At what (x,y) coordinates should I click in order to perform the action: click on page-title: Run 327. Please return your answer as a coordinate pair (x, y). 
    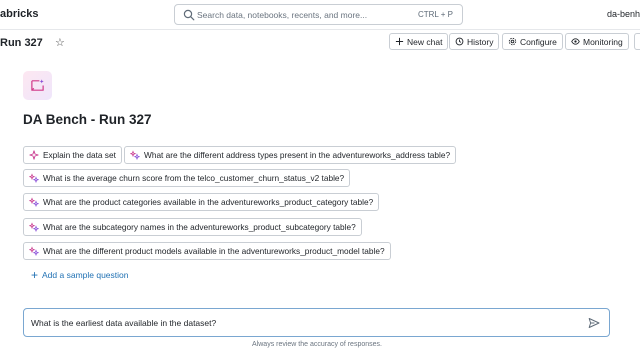
    Looking at the image, I should click on (21, 43).